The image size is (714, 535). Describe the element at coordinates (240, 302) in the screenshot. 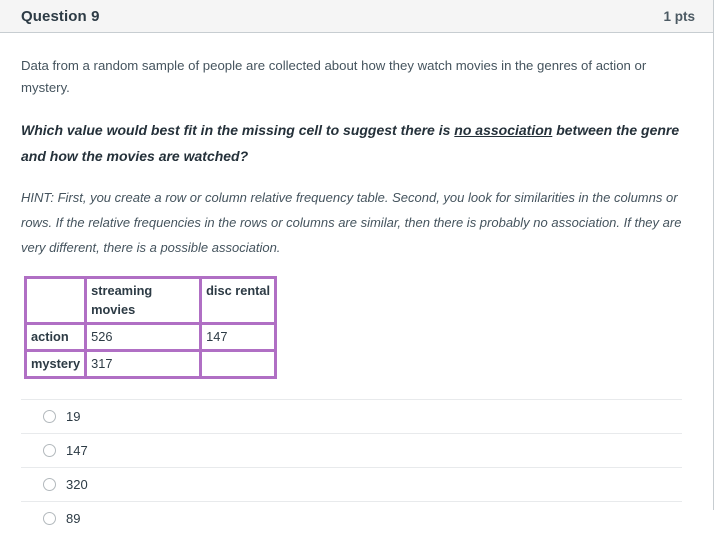

I see `table-column-header-disc: disc rental` at that location.